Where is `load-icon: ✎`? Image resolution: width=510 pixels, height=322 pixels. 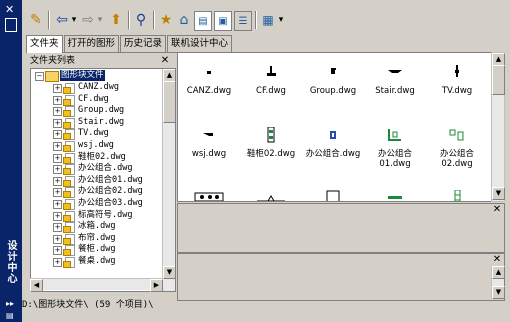 load-icon: ✎ is located at coordinates (36, 20).